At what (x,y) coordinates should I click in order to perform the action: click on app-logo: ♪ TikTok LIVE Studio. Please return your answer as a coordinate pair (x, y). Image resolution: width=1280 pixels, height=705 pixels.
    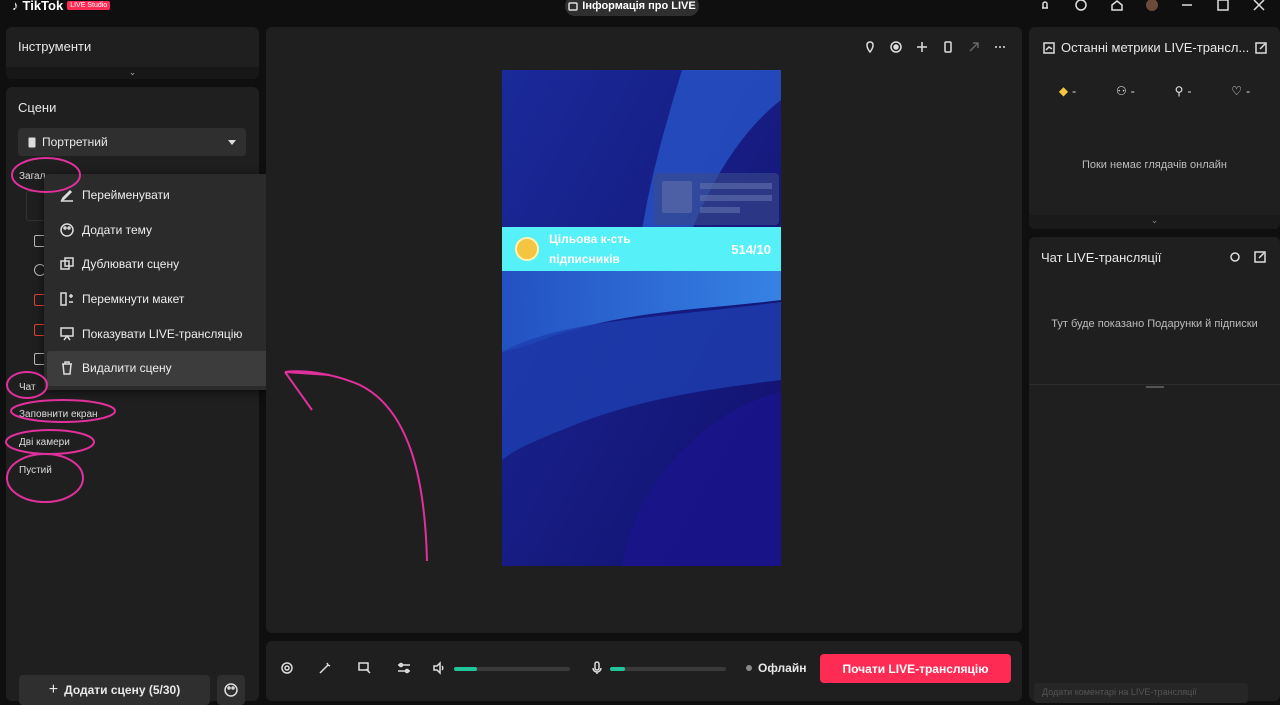
    Looking at the image, I should click on (61, 6).